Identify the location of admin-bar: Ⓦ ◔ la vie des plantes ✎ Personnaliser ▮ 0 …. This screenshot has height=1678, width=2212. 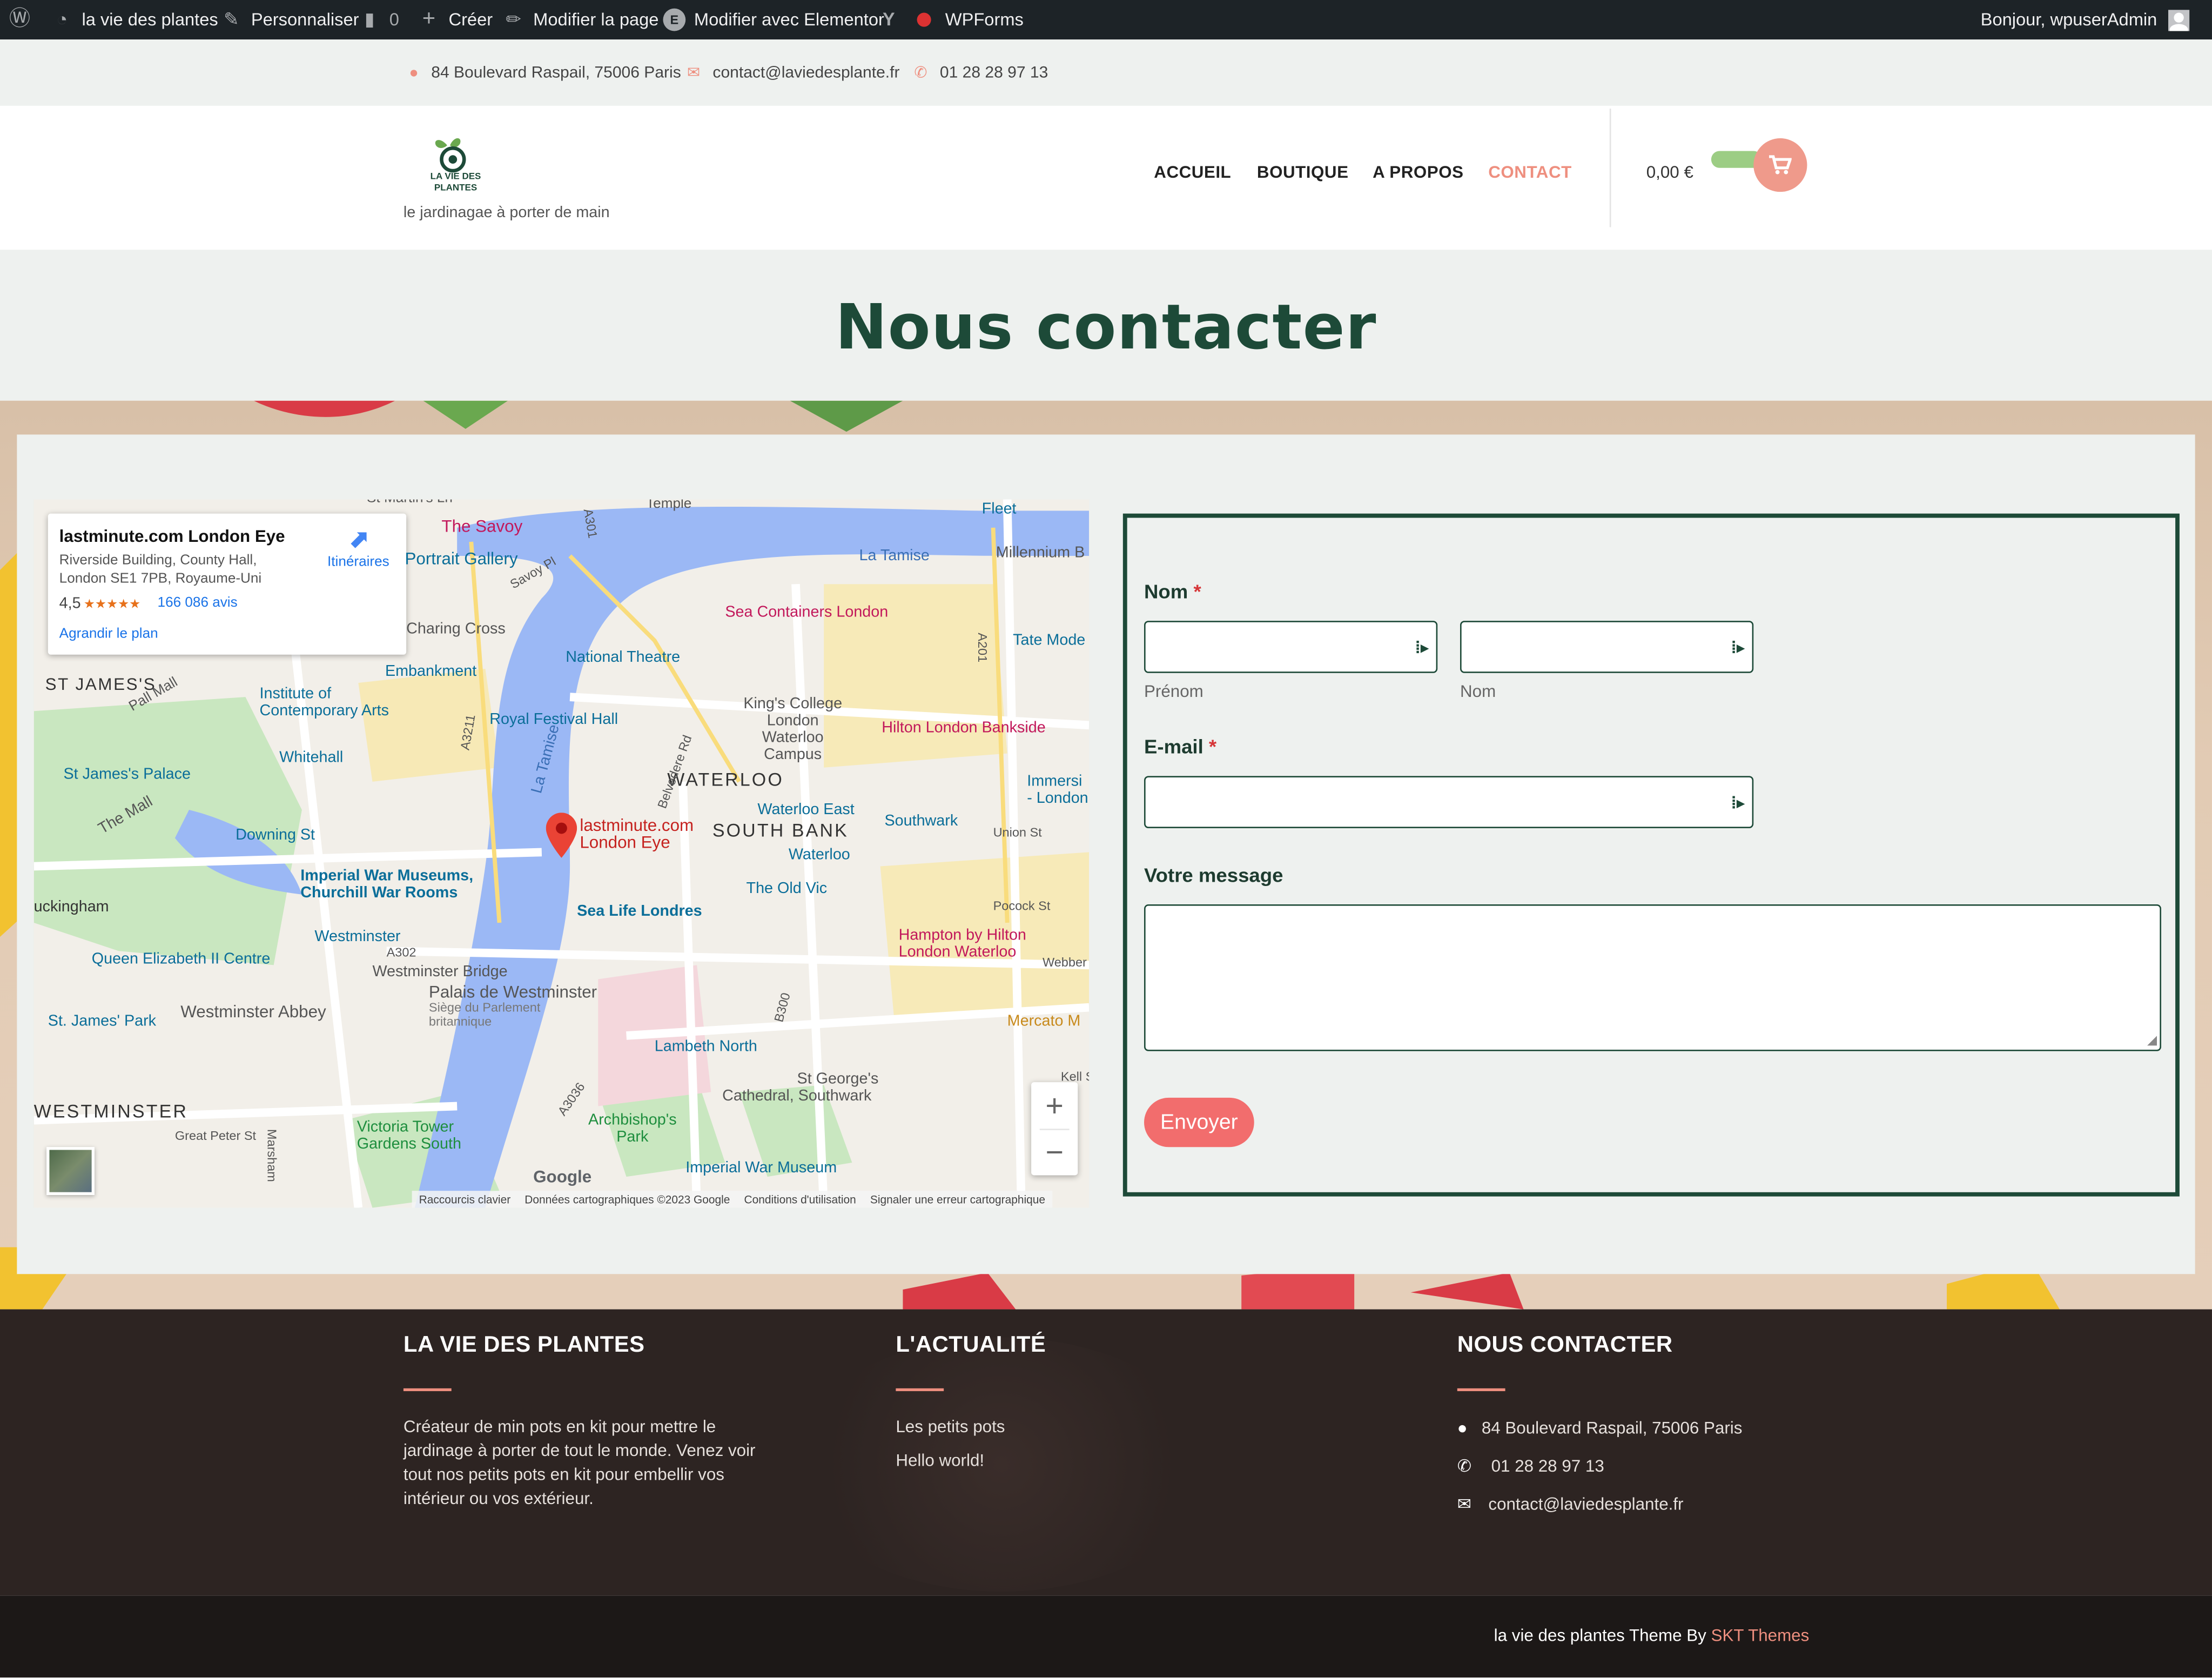
(1106, 20).